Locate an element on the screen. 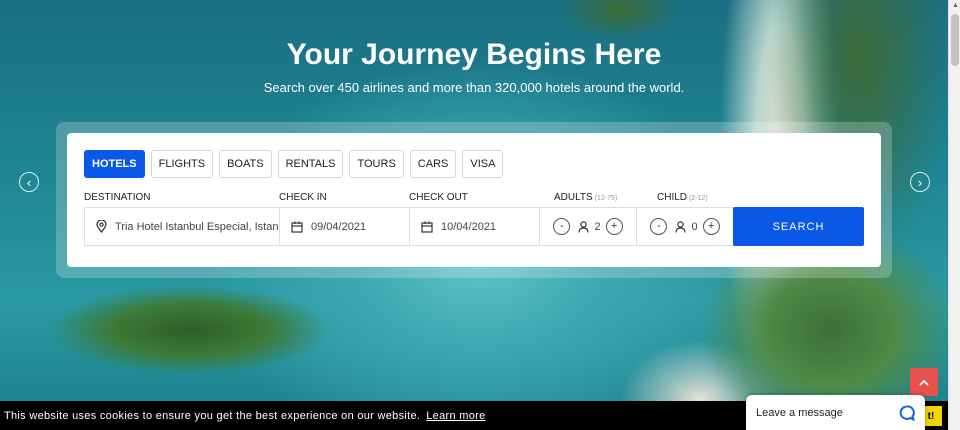 This screenshot has width=960, height=430. child-range: (2-12) is located at coordinates (698, 198).